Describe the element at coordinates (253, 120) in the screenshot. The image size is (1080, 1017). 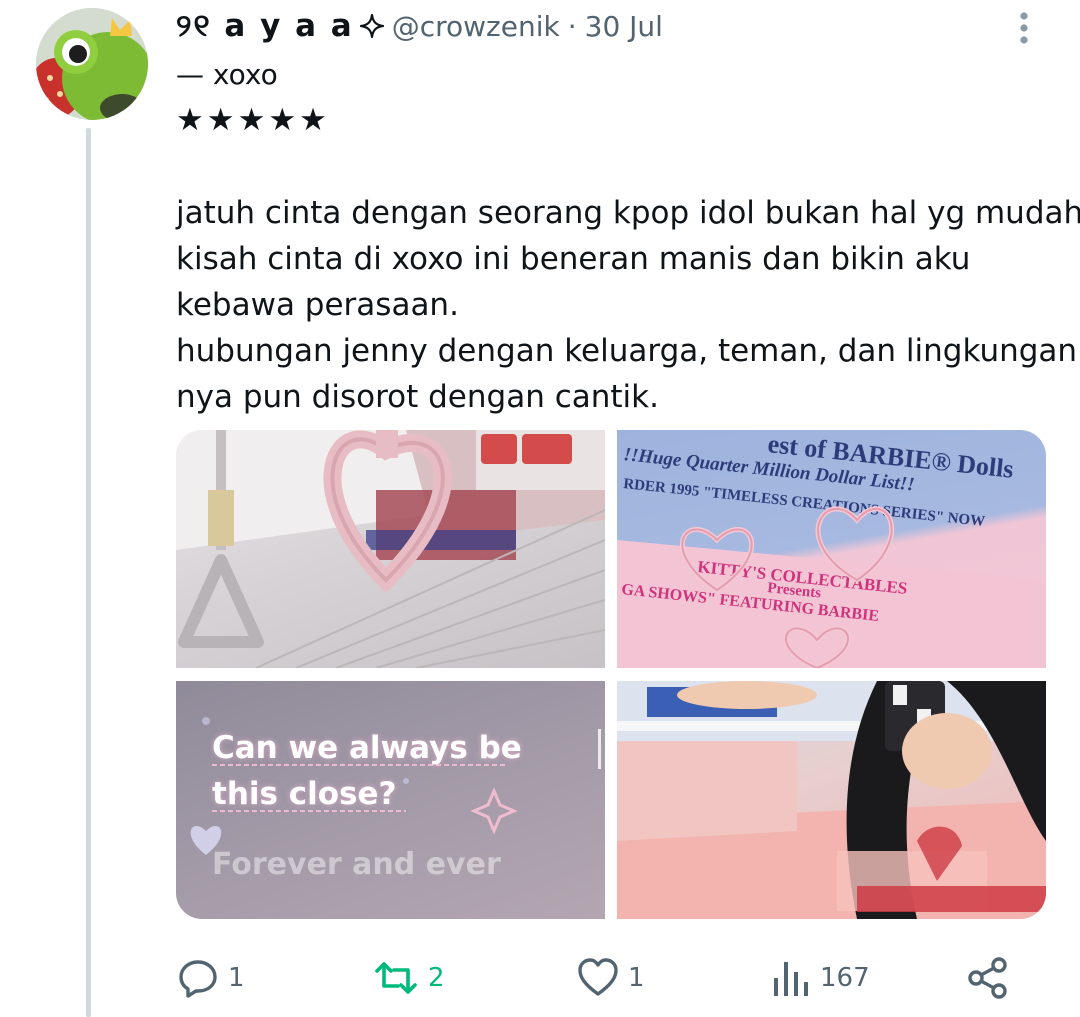
I see `rating-stars: ★★★★★` at that location.